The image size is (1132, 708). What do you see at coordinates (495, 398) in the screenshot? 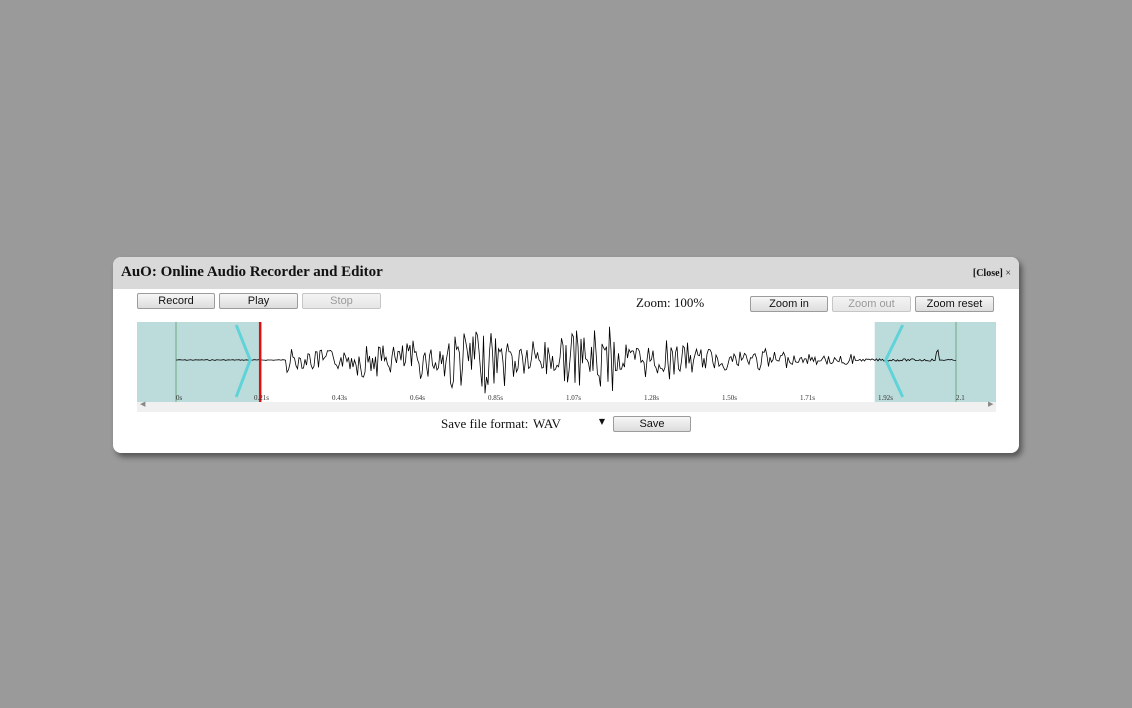
I see `time-tick-label: 0.85s` at bounding box center [495, 398].